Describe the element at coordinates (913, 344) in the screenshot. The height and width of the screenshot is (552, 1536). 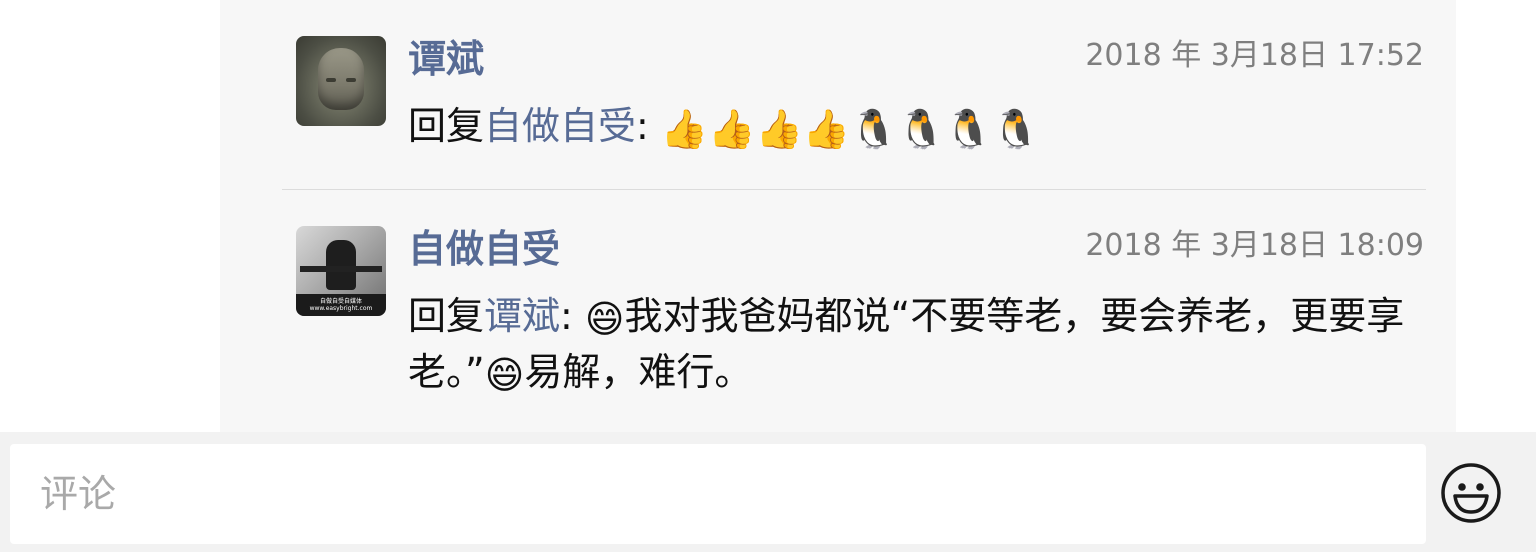
I see `comment-body: 回复谭斌: 😄我对我爸妈都说“不要等老，要会养老，更要享老。”😄易解，难行。` at that location.